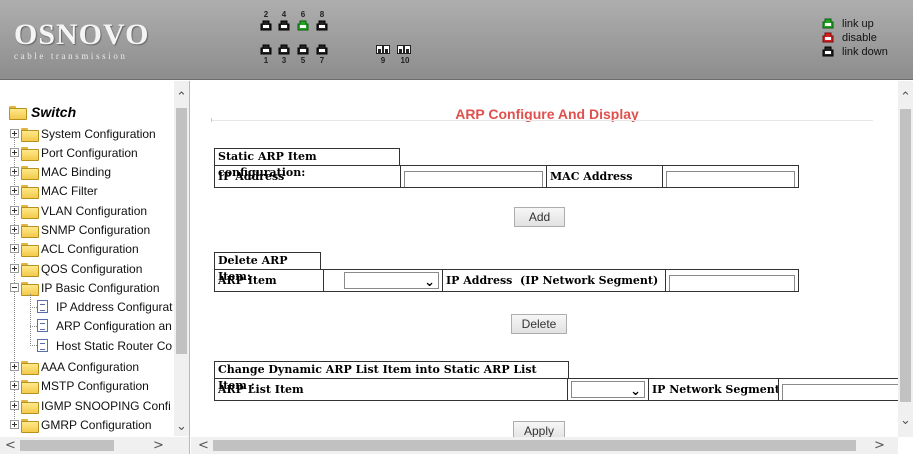 The image size is (913, 454). What do you see at coordinates (105, 306) in the screenshot?
I see `tree-item-ip-address-configuration: IP Address Configurat` at bounding box center [105, 306].